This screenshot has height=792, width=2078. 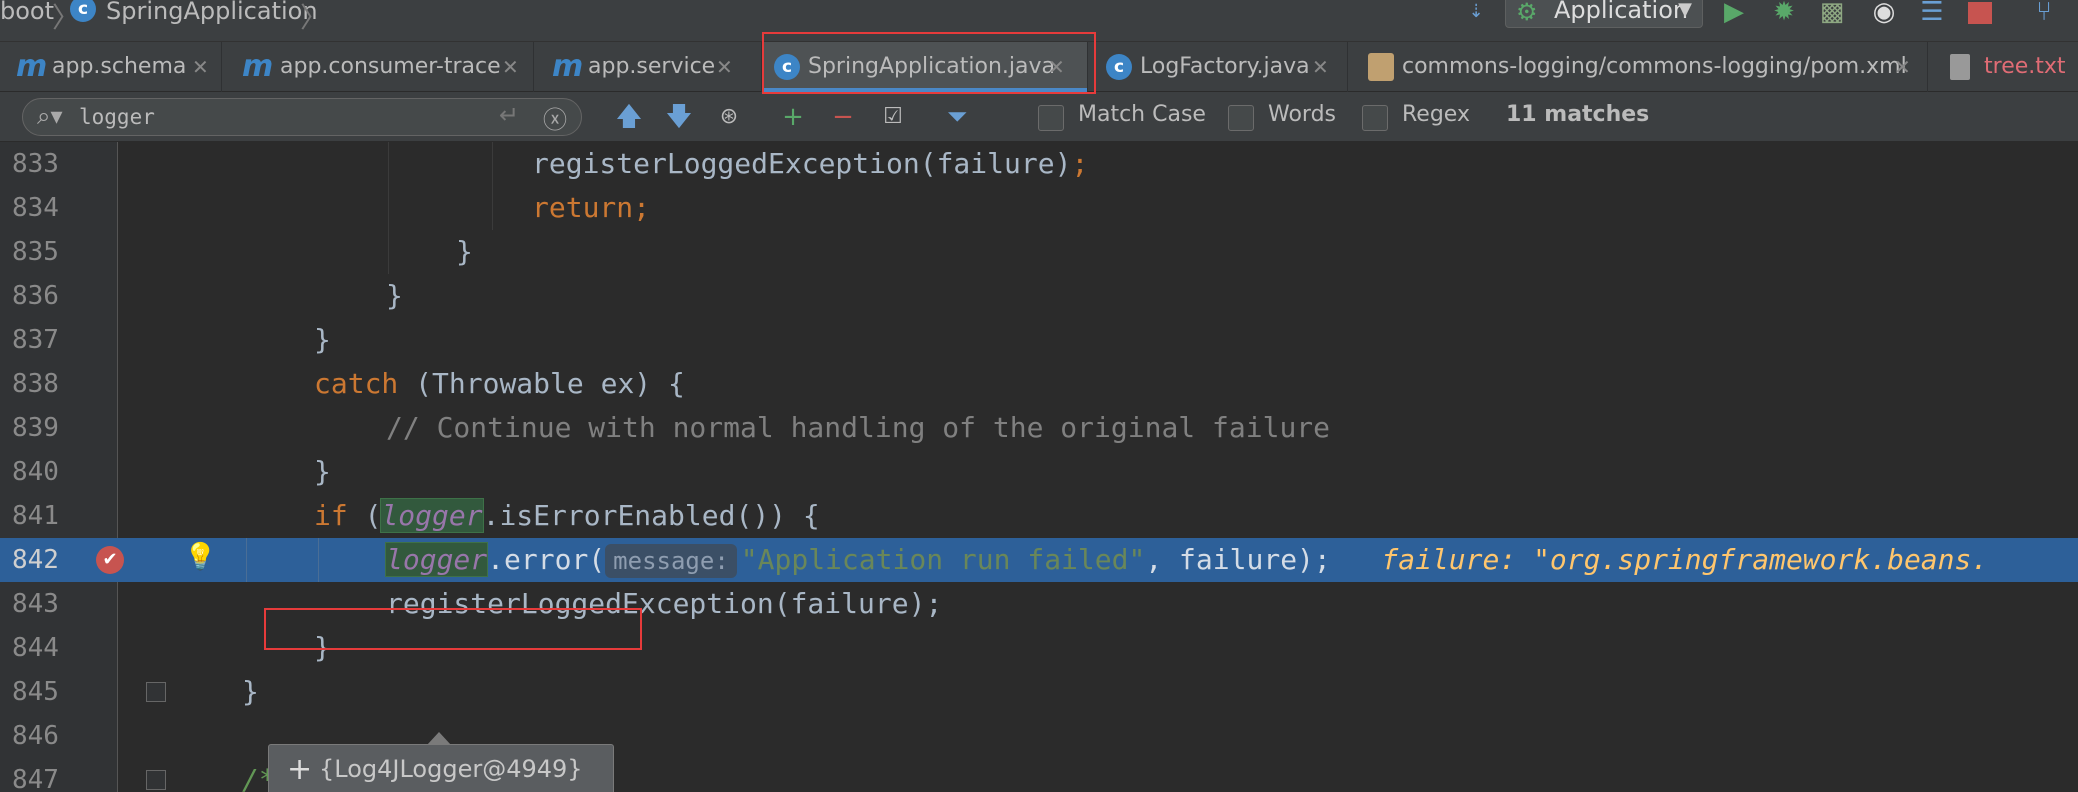 What do you see at coordinates (729, 117) in the screenshot?
I see `select-all-occurrences-icon: ⊛` at bounding box center [729, 117].